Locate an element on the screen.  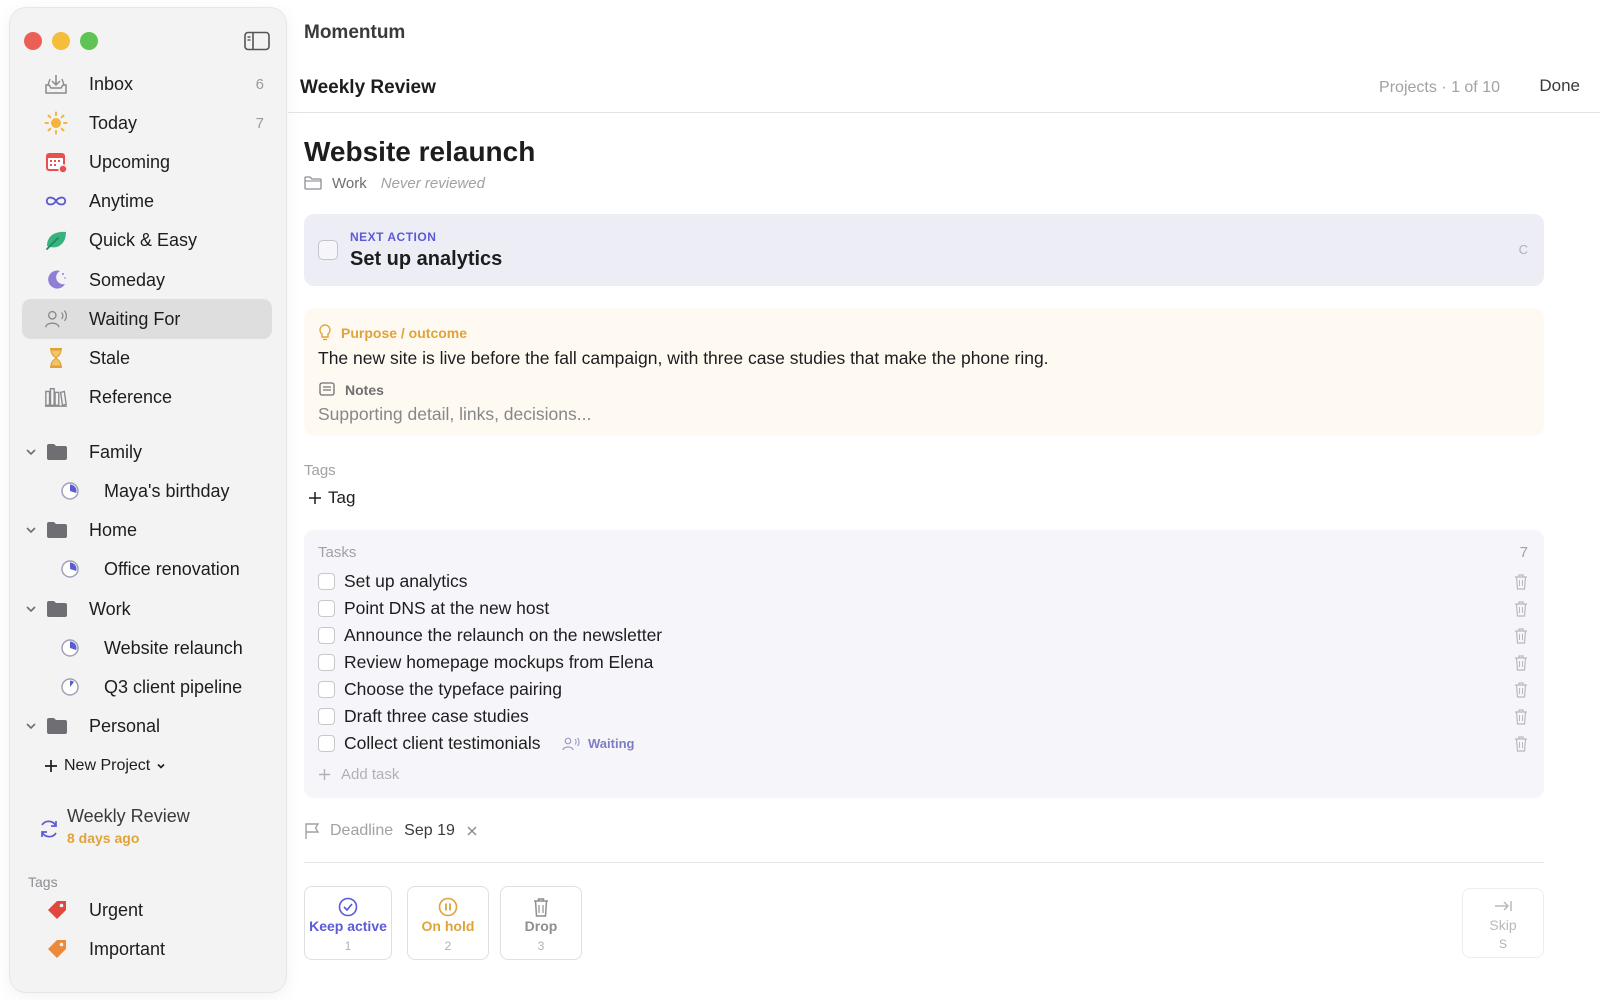
task-label: Set up analytics is located at coordinates (406, 581).